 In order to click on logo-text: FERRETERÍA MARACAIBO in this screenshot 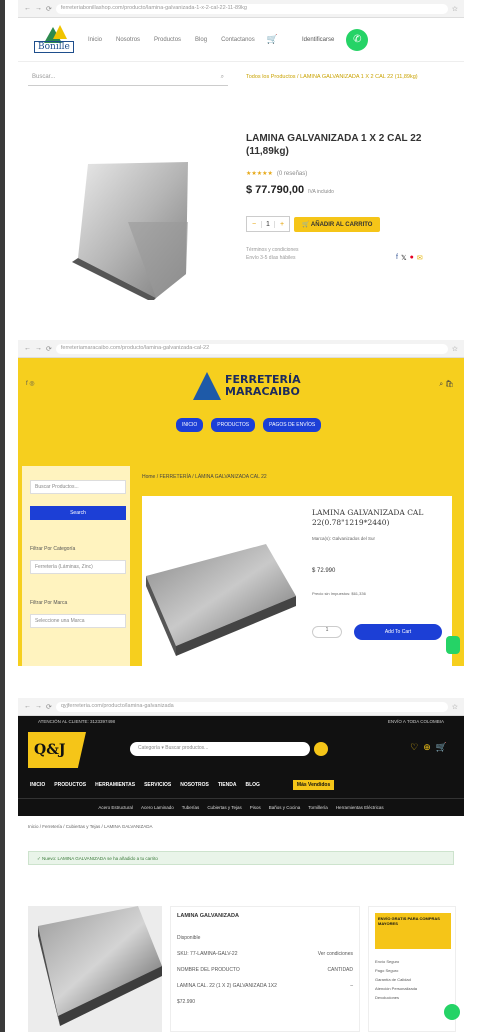, I will do `click(263, 386)`.